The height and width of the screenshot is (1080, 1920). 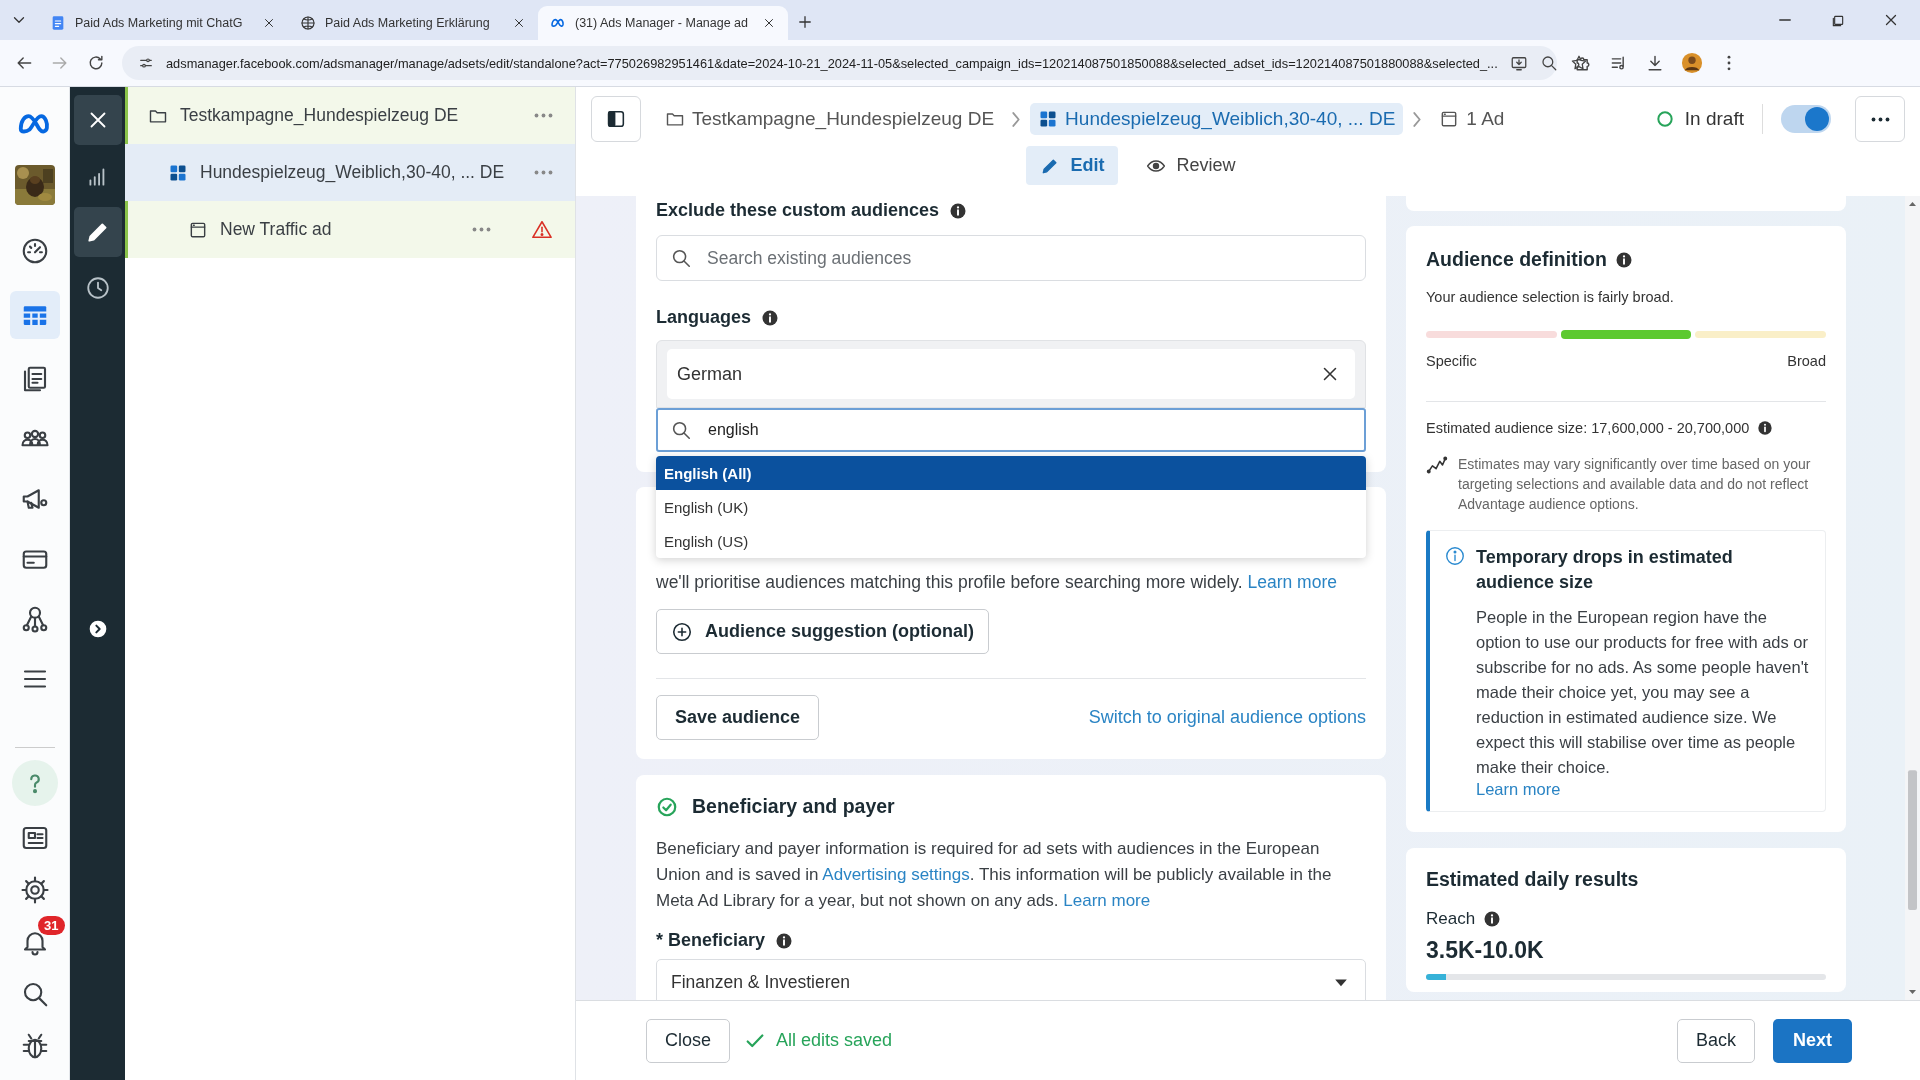 What do you see at coordinates (308, 23) in the screenshot?
I see `globe-icon` at bounding box center [308, 23].